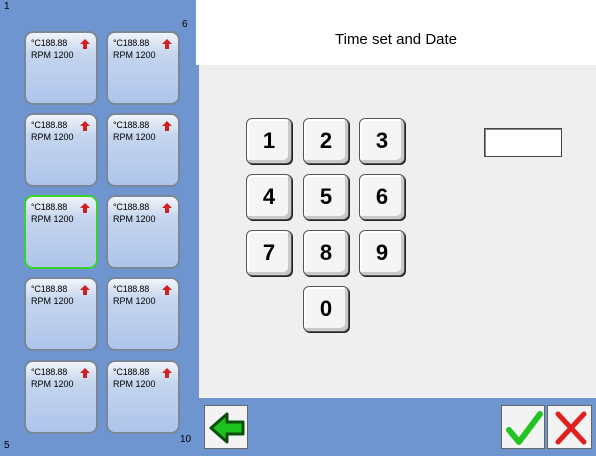  I want to click on bottom-toolbar, so click(396, 427).